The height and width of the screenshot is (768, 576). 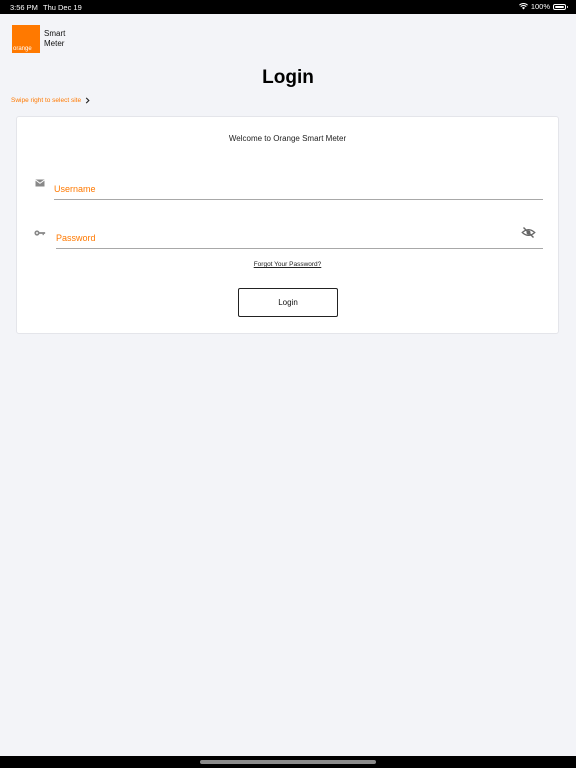 I want to click on mail-icon, so click(x=40, y=183).